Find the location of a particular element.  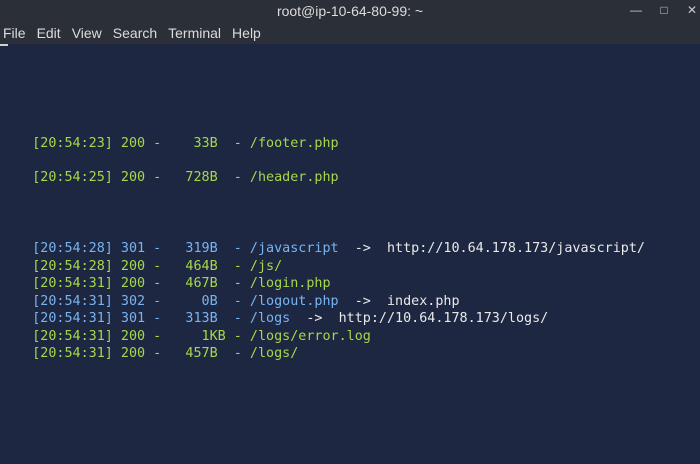

menu-file: File is located at coordinates (16, 33).